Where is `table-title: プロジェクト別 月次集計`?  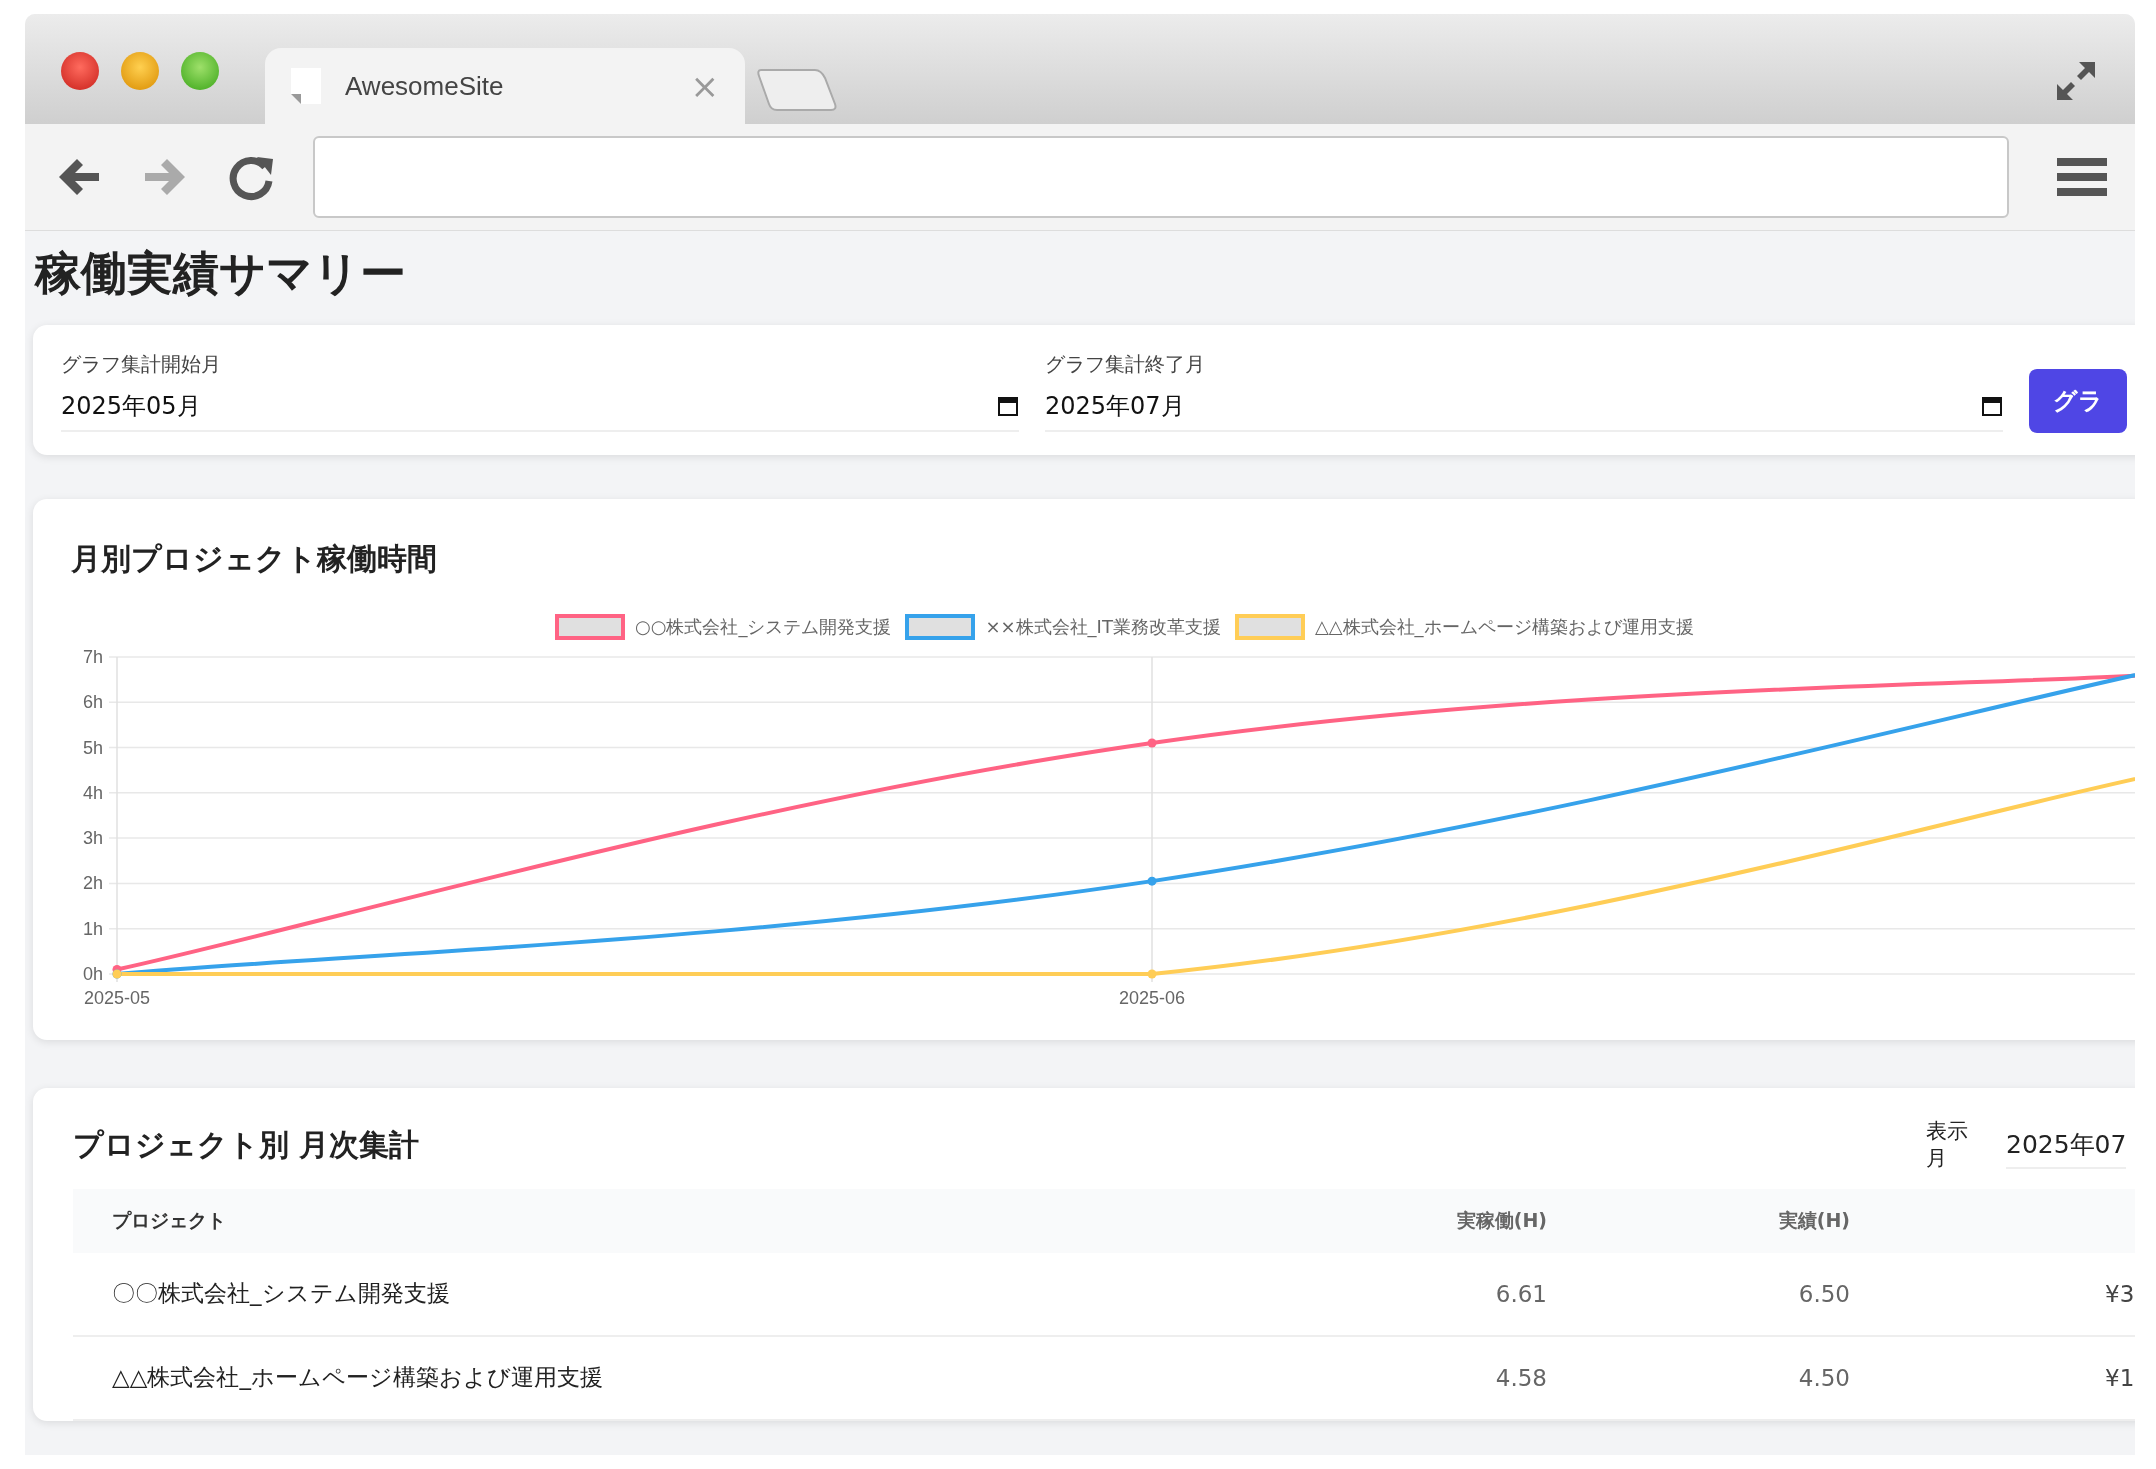
table-title: プロジェクト別 月次集計 is located at coordinates (247, 1144).